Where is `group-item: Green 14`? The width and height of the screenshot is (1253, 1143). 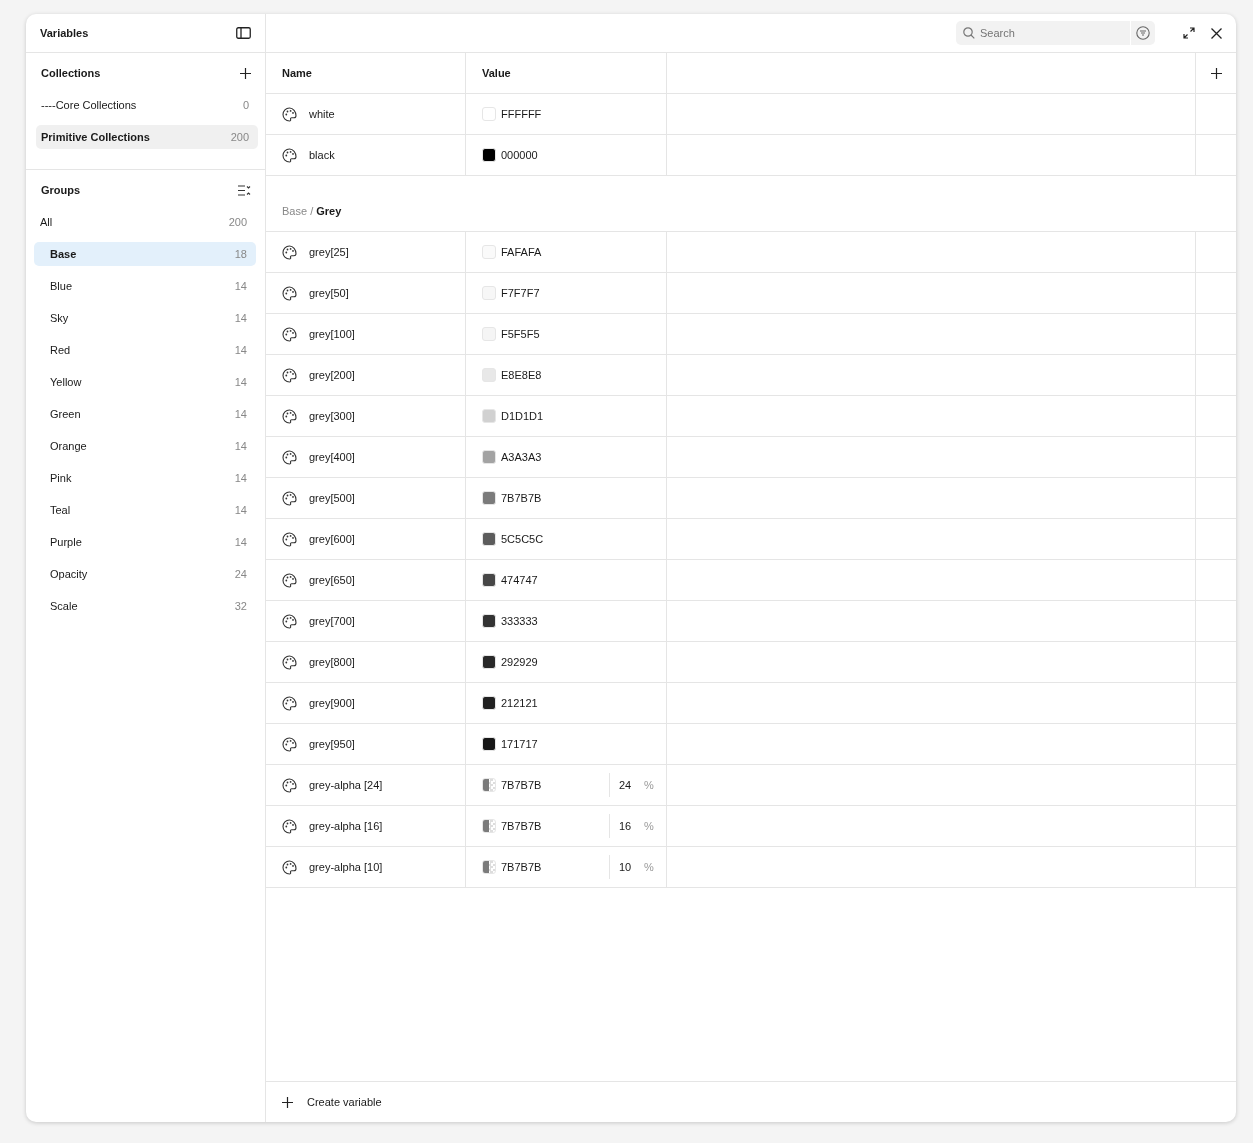 group-item: Green 14 is located at coordinates (145, 414).